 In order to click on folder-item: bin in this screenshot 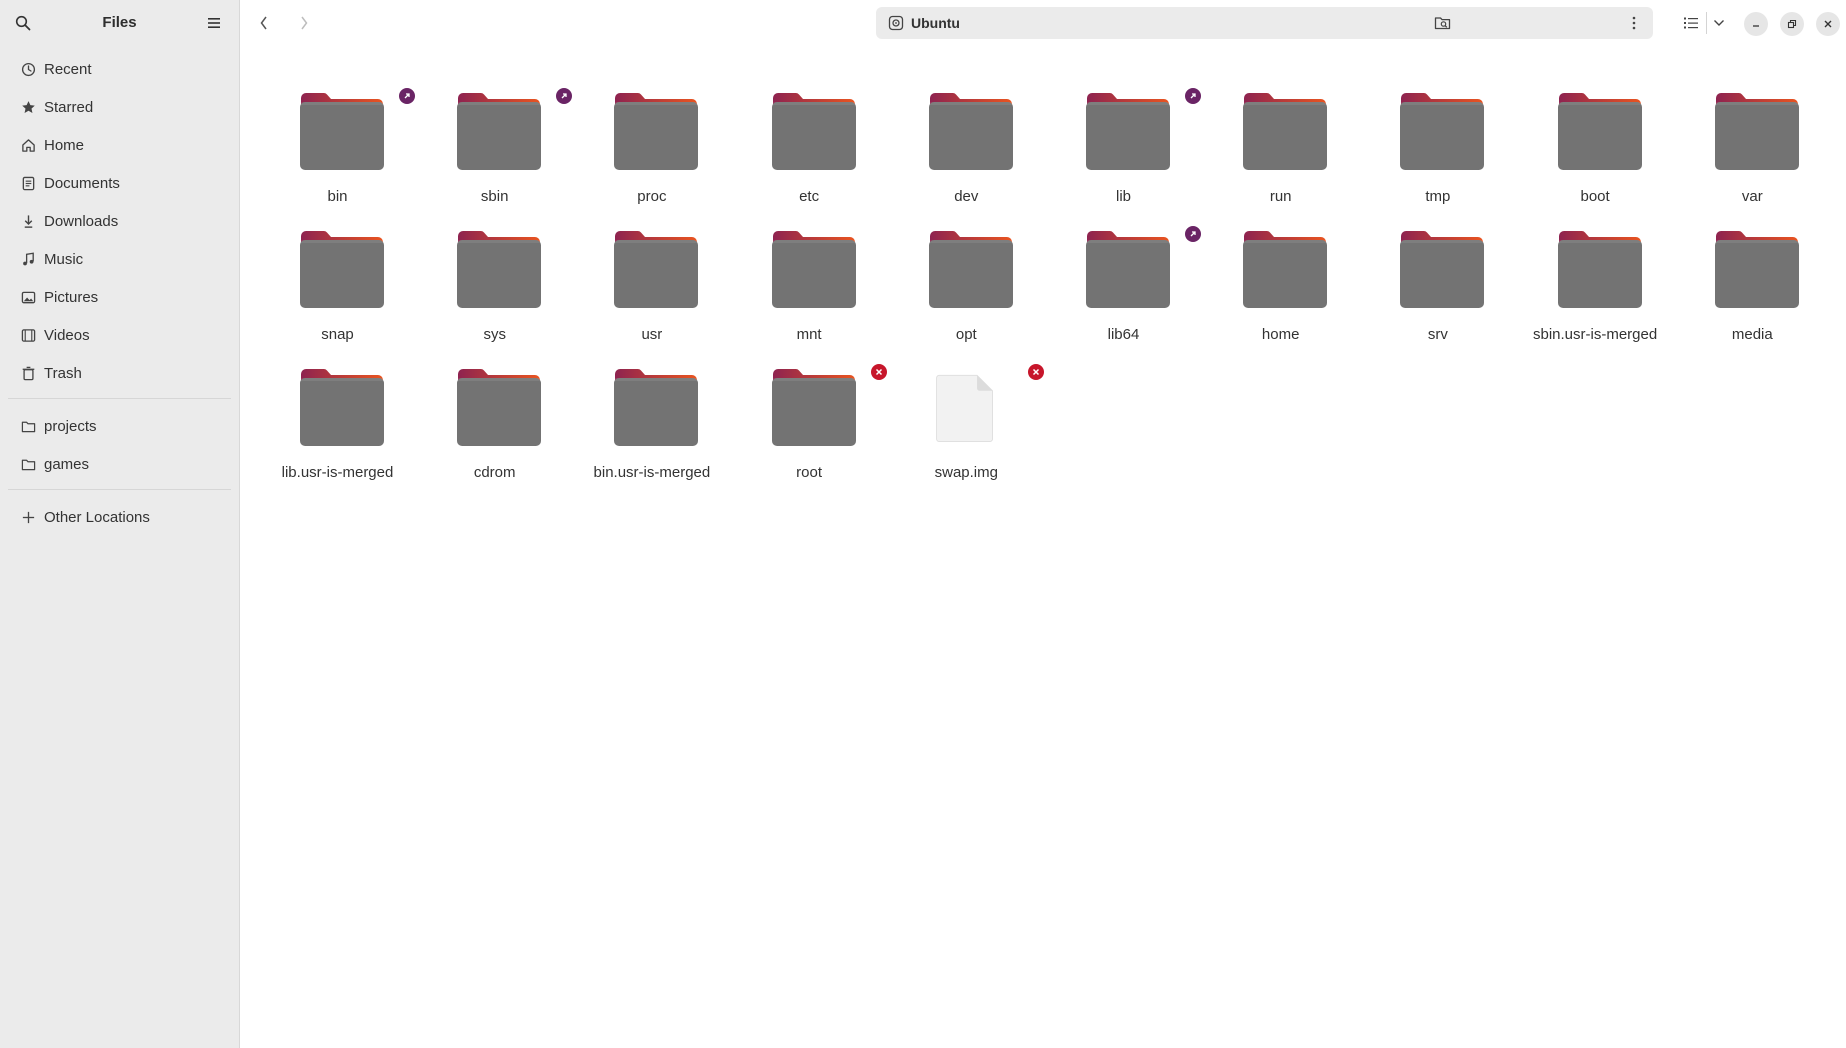, I will do `click(337, 134)`.